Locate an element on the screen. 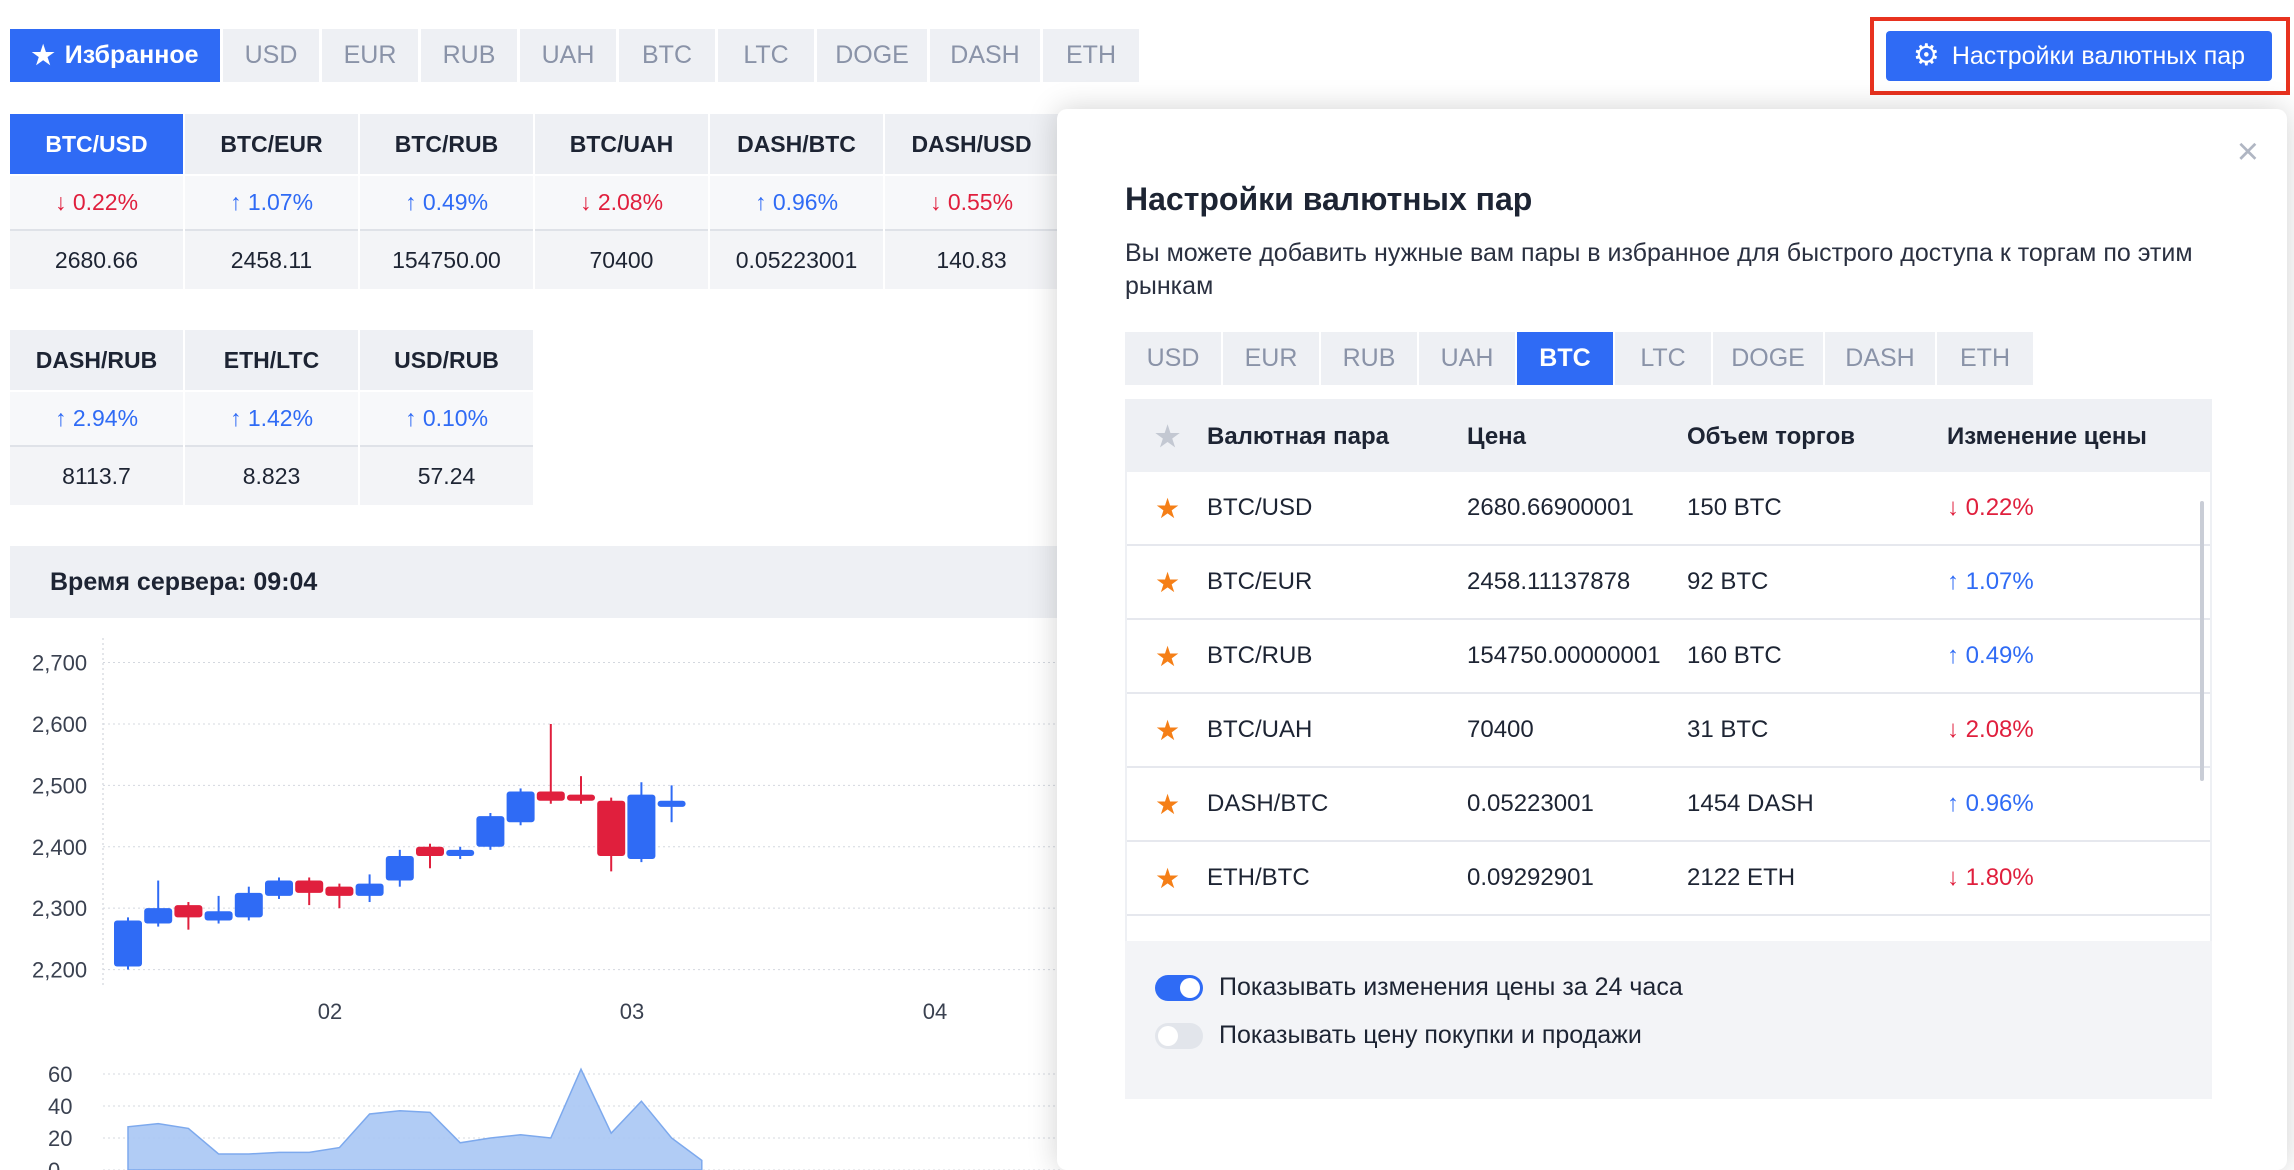 The height and width of the screenshot is (1170, 2294). tab-favorites: ★ Избранное is located at coordinates (115, 55).